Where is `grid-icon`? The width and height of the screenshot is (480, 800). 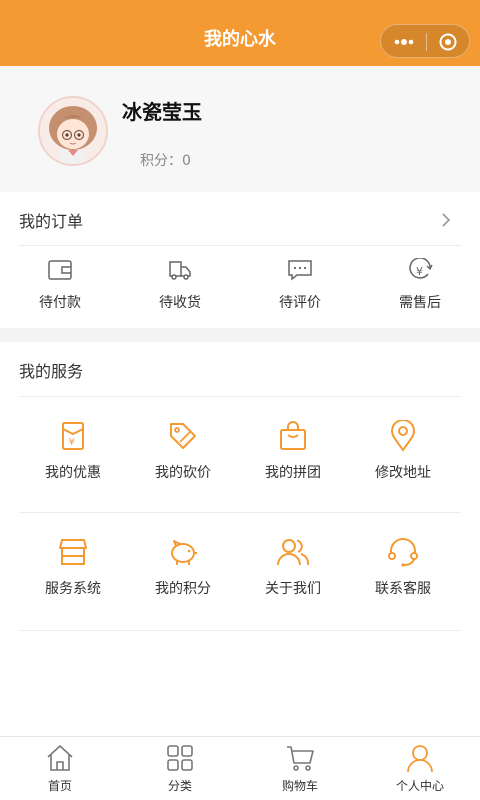
grid-icon is located at coordinates (180, 758).